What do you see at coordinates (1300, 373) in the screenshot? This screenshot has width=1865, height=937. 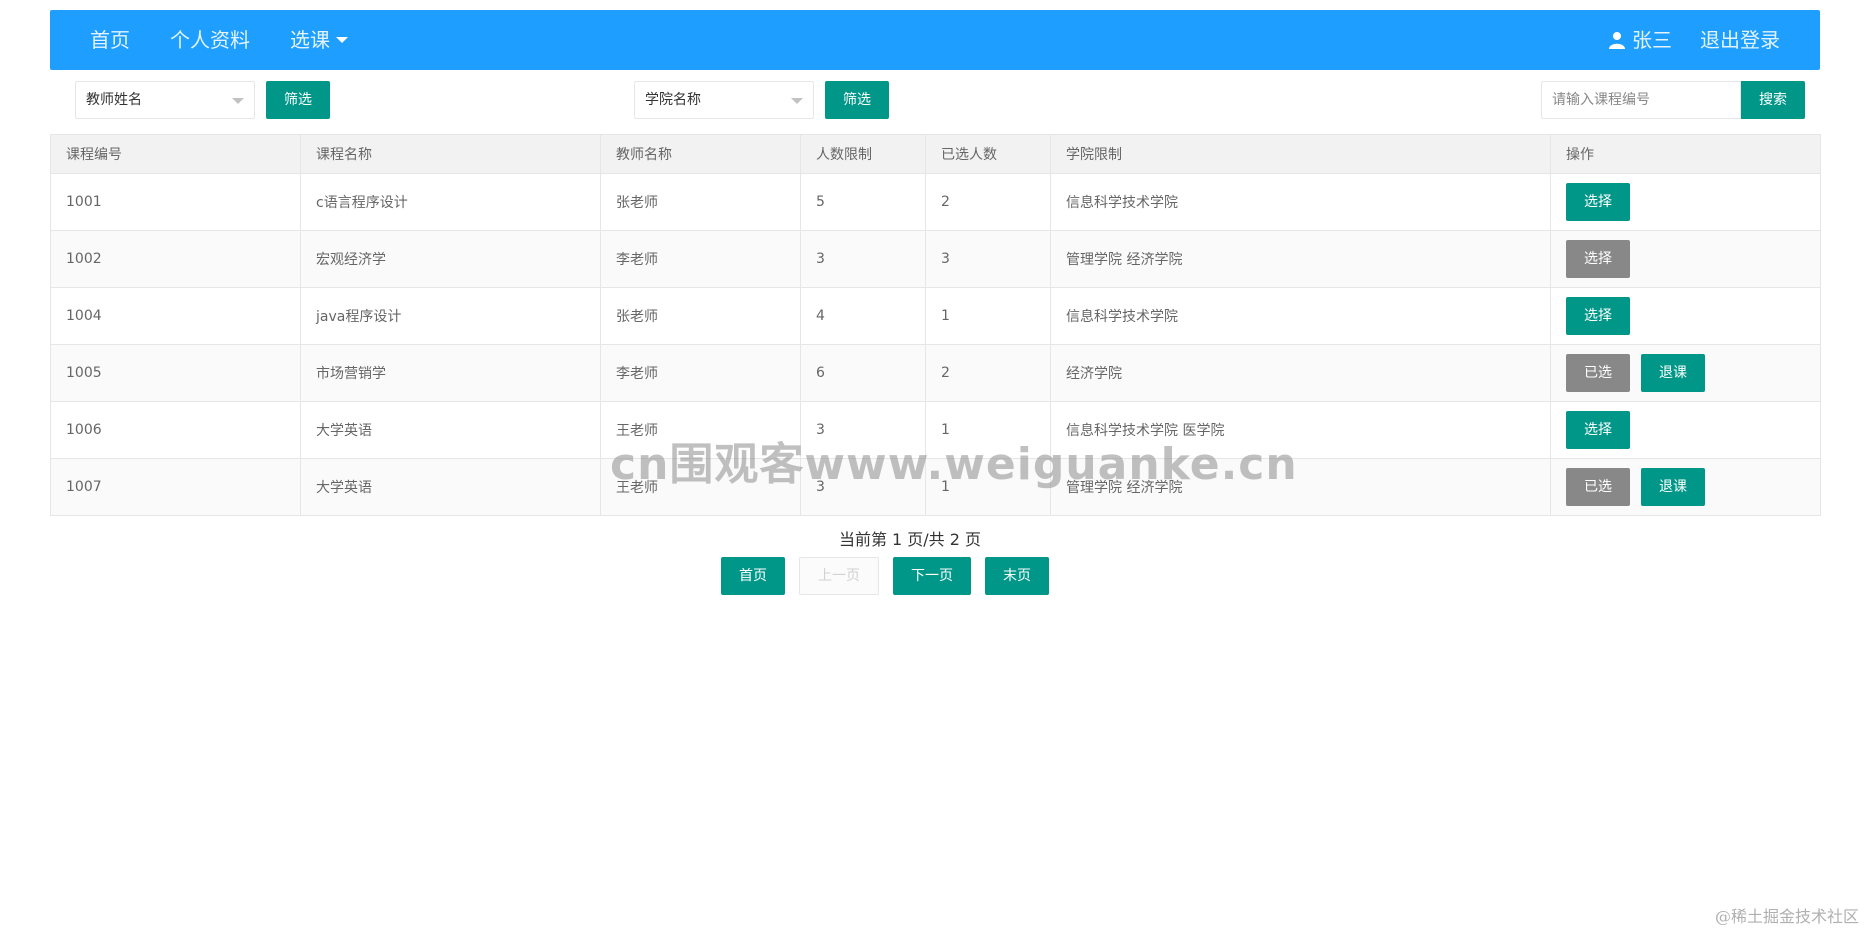 I see `cell-college: 经济学院` at bounding box center [1300, 373].